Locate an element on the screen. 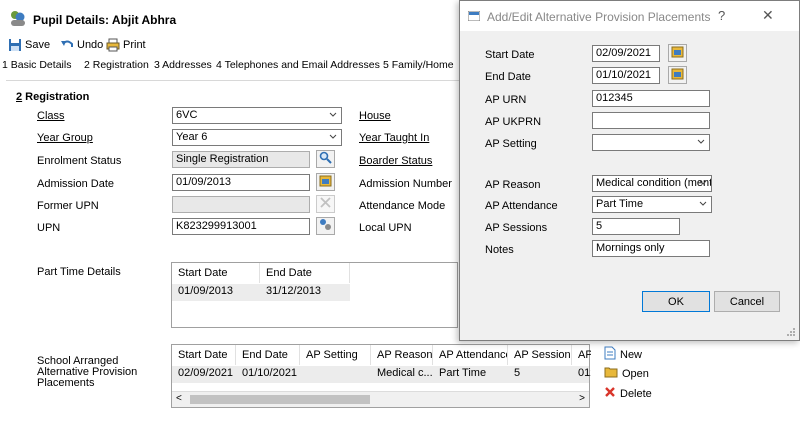 This screenshot has height=427, width=800. cell-end-date: 31/12/2013 is located at coordinates (294, 291).